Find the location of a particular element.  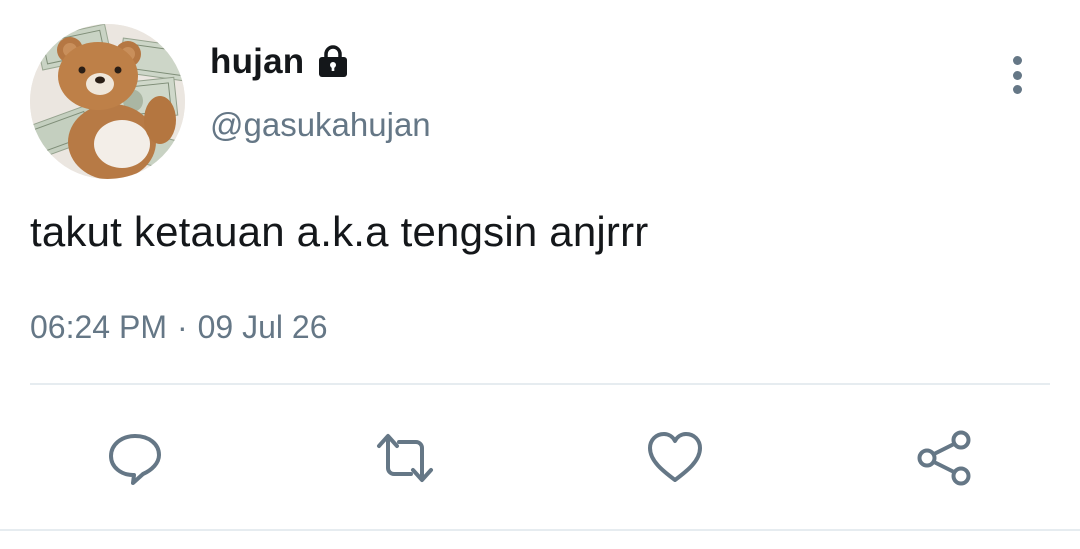

heart-icon is located at coordinates (675, 457).